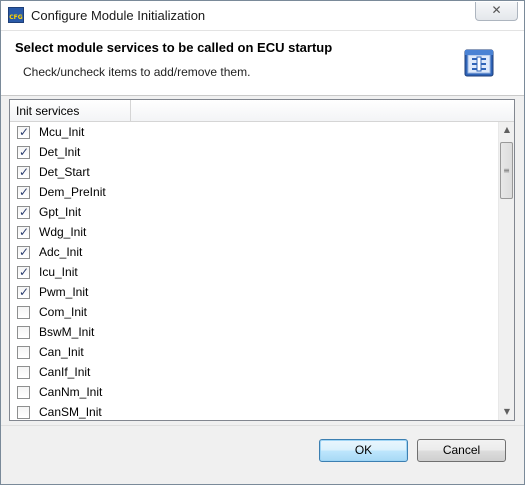  I want to click on service-row: BswM_Init, so click(254, 332).